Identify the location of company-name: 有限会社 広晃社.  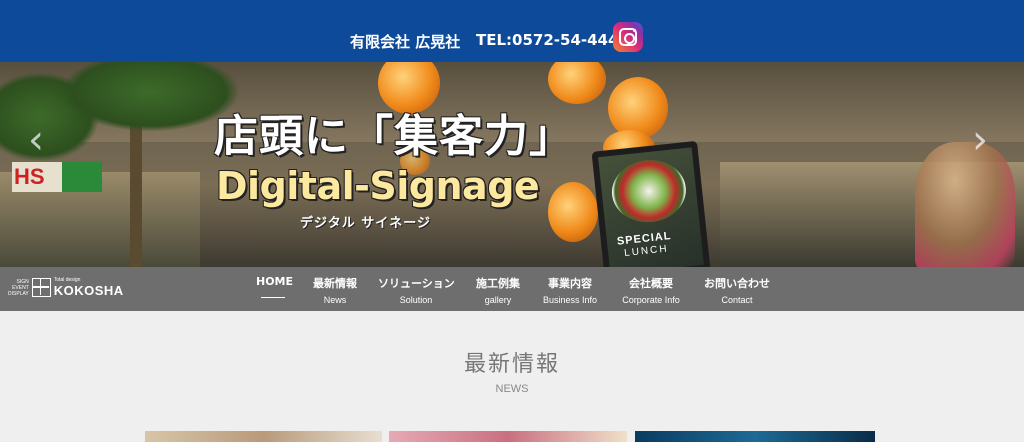
(405, 42).